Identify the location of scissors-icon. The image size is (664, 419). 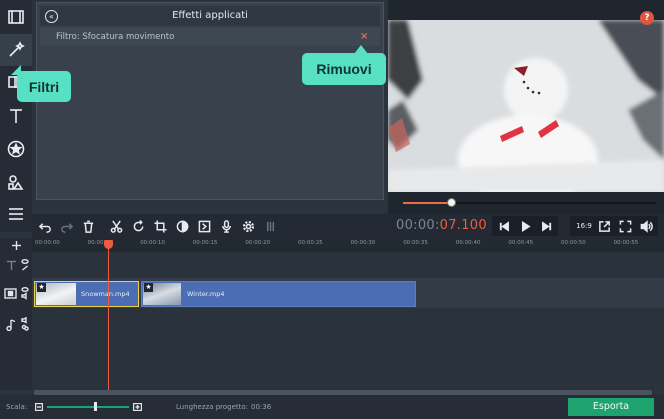
(116, 226).